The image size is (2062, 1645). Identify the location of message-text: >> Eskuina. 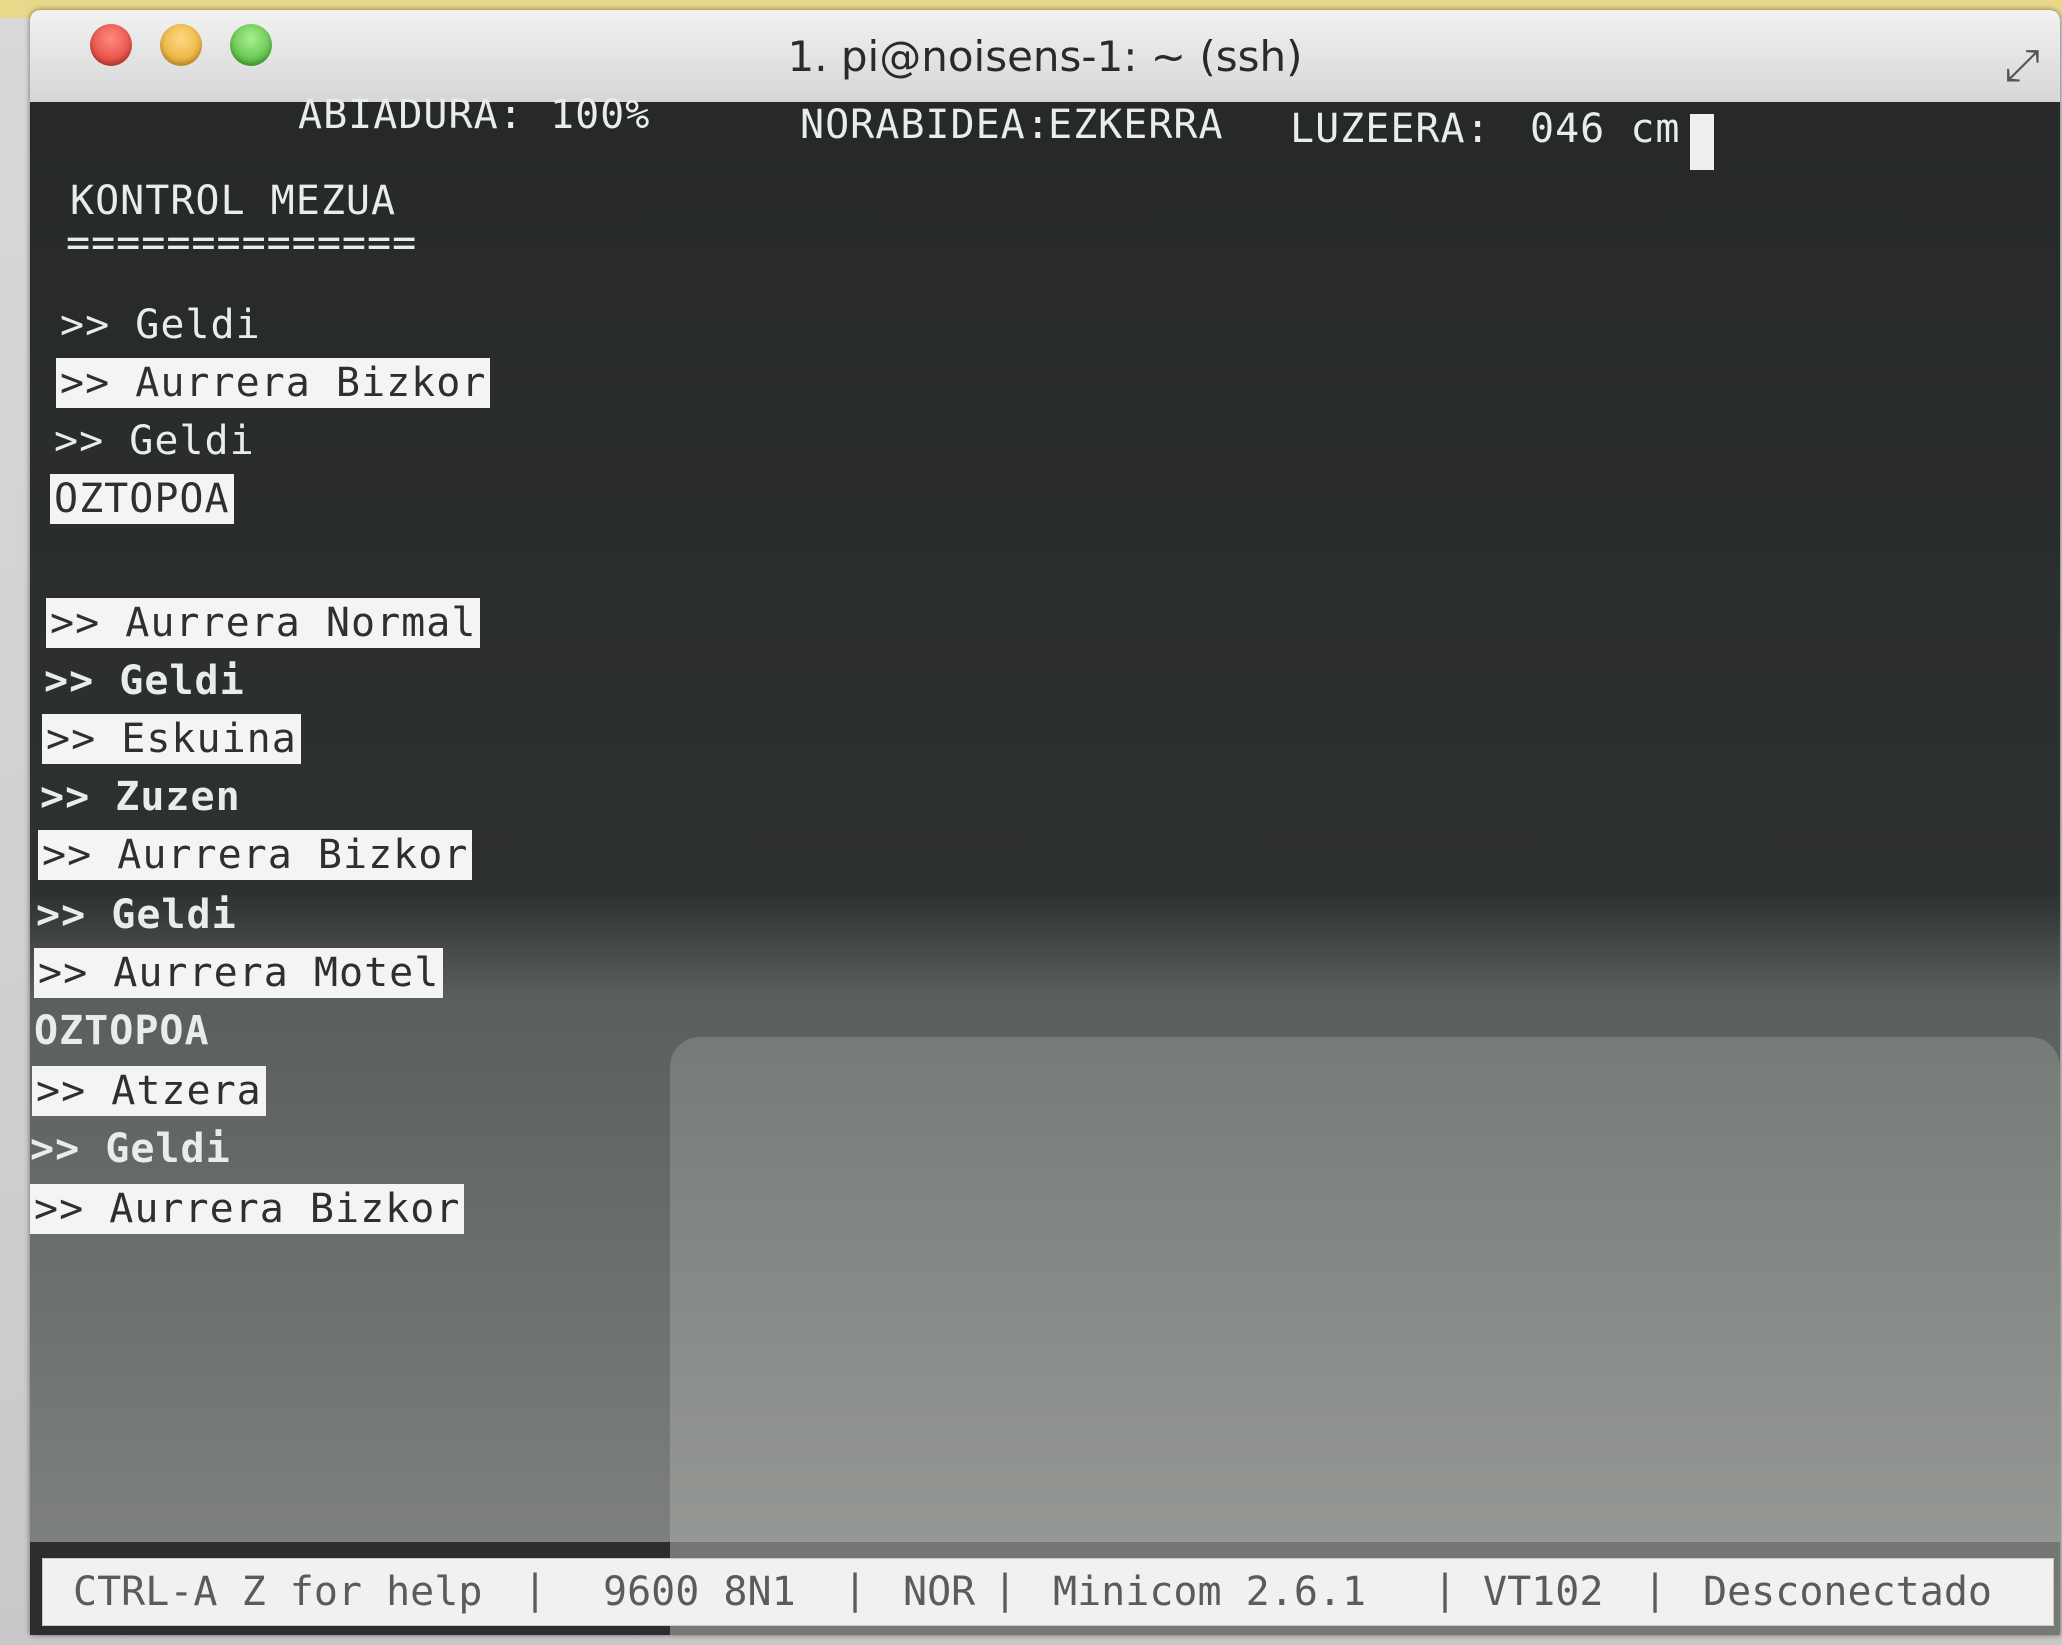
(171, 739).